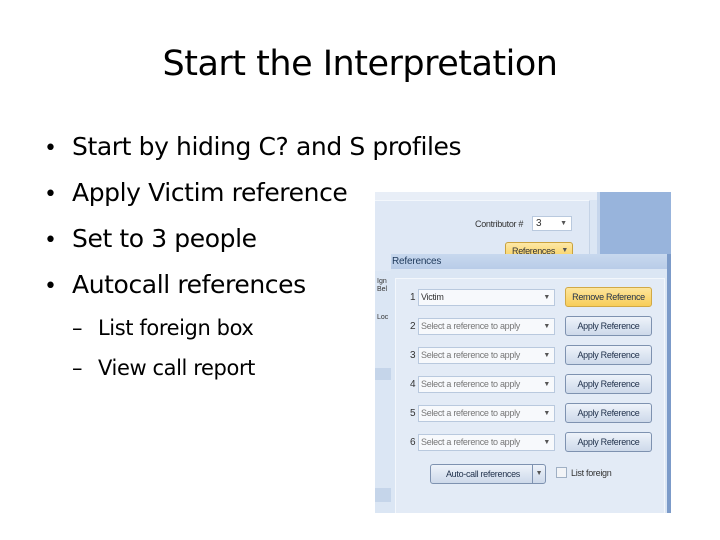 Image resolution: width=720 pixels, height=540 pixels. What do you see at coordinates (499, 224) in the screenshot?
I see `contributor-label: Contributor #` at bounding box center [499, 224].